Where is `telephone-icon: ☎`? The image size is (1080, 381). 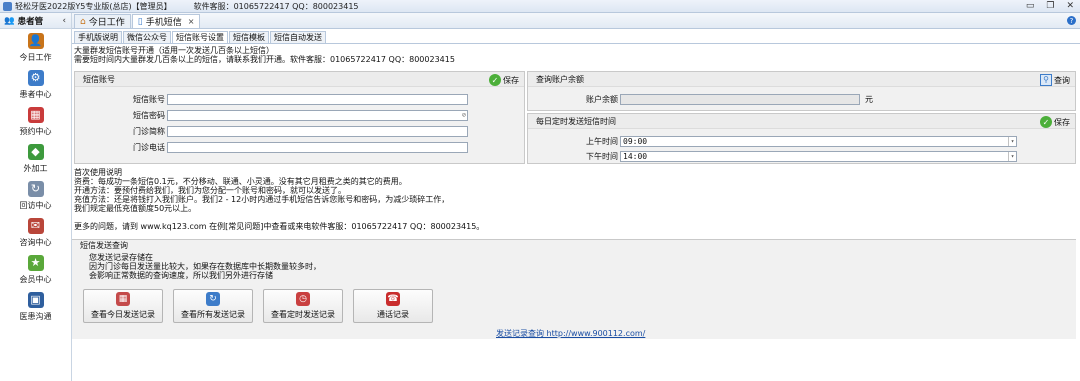
telephone-icon: ☎ is located at coordinates (393, 299).